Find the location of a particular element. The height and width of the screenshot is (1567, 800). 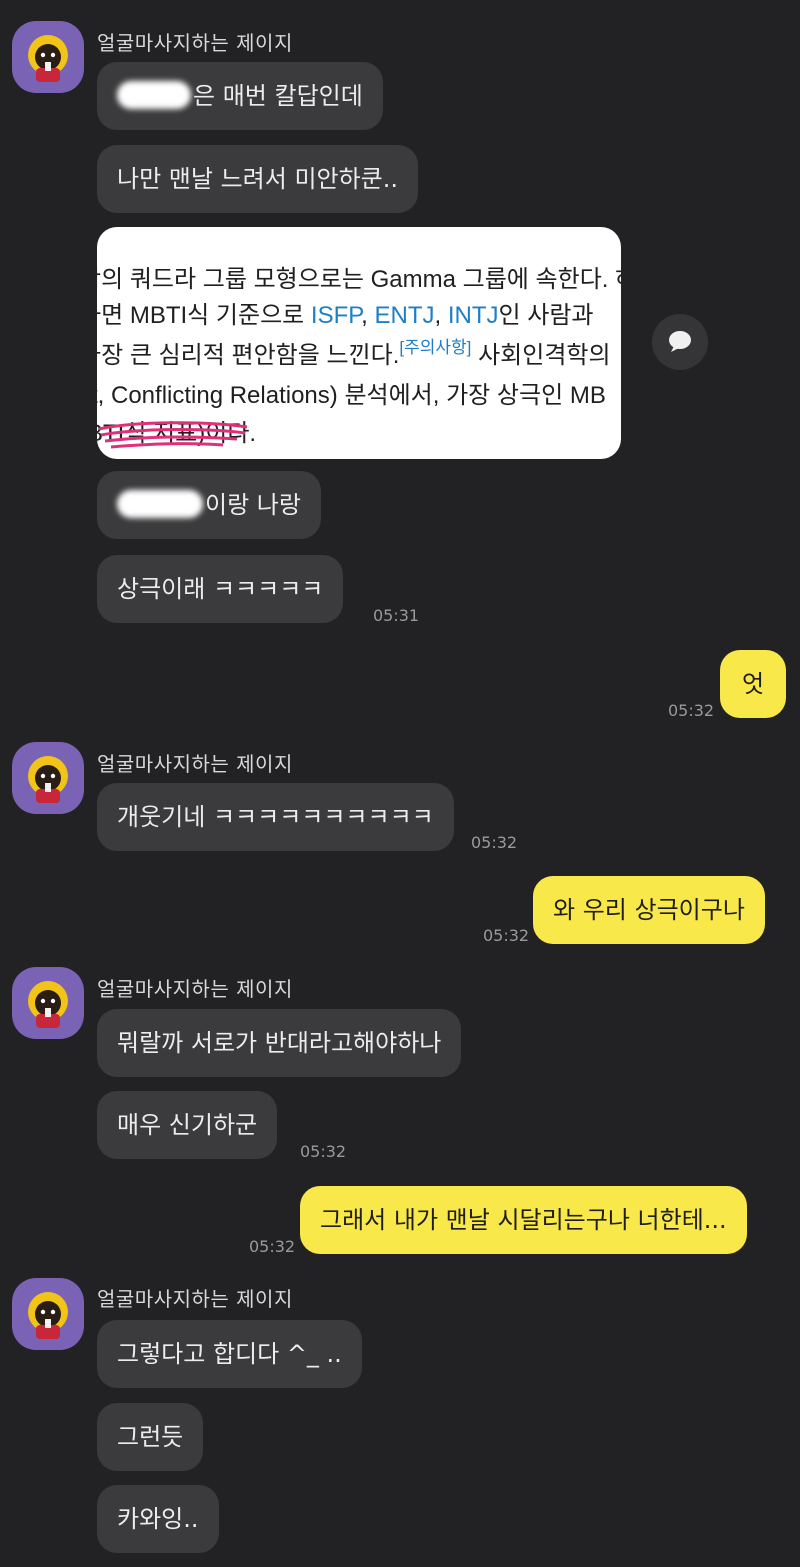

message-text: 그런듯 is located at coordinates (150, 1437).